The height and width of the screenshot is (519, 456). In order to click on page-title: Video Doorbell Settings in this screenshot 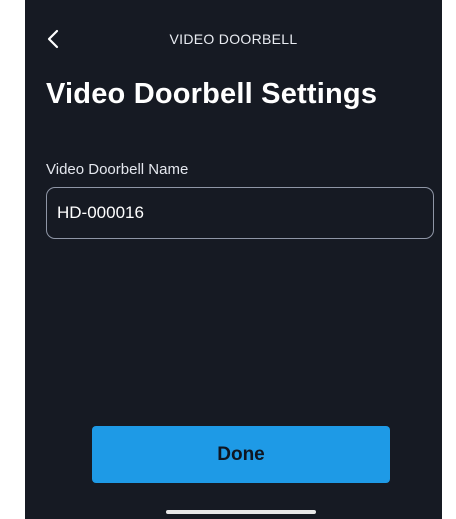, I will do `click(212, 94)`.